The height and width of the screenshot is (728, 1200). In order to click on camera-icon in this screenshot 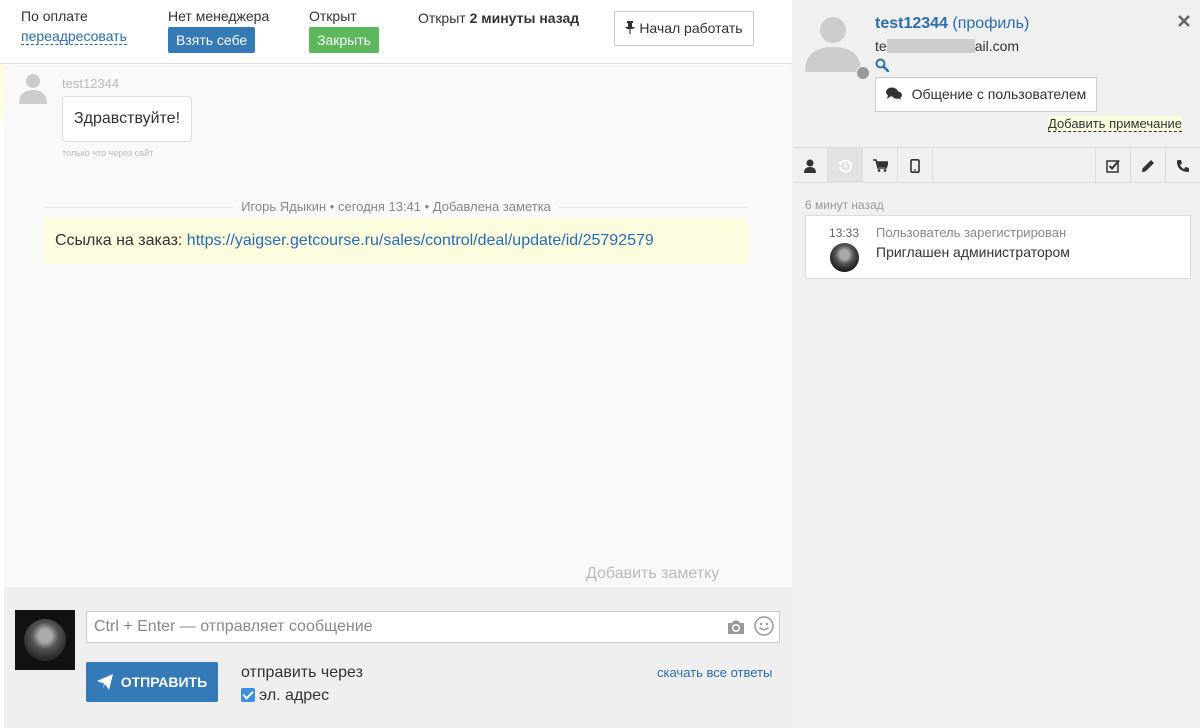, I will do `click(736, 627)`.